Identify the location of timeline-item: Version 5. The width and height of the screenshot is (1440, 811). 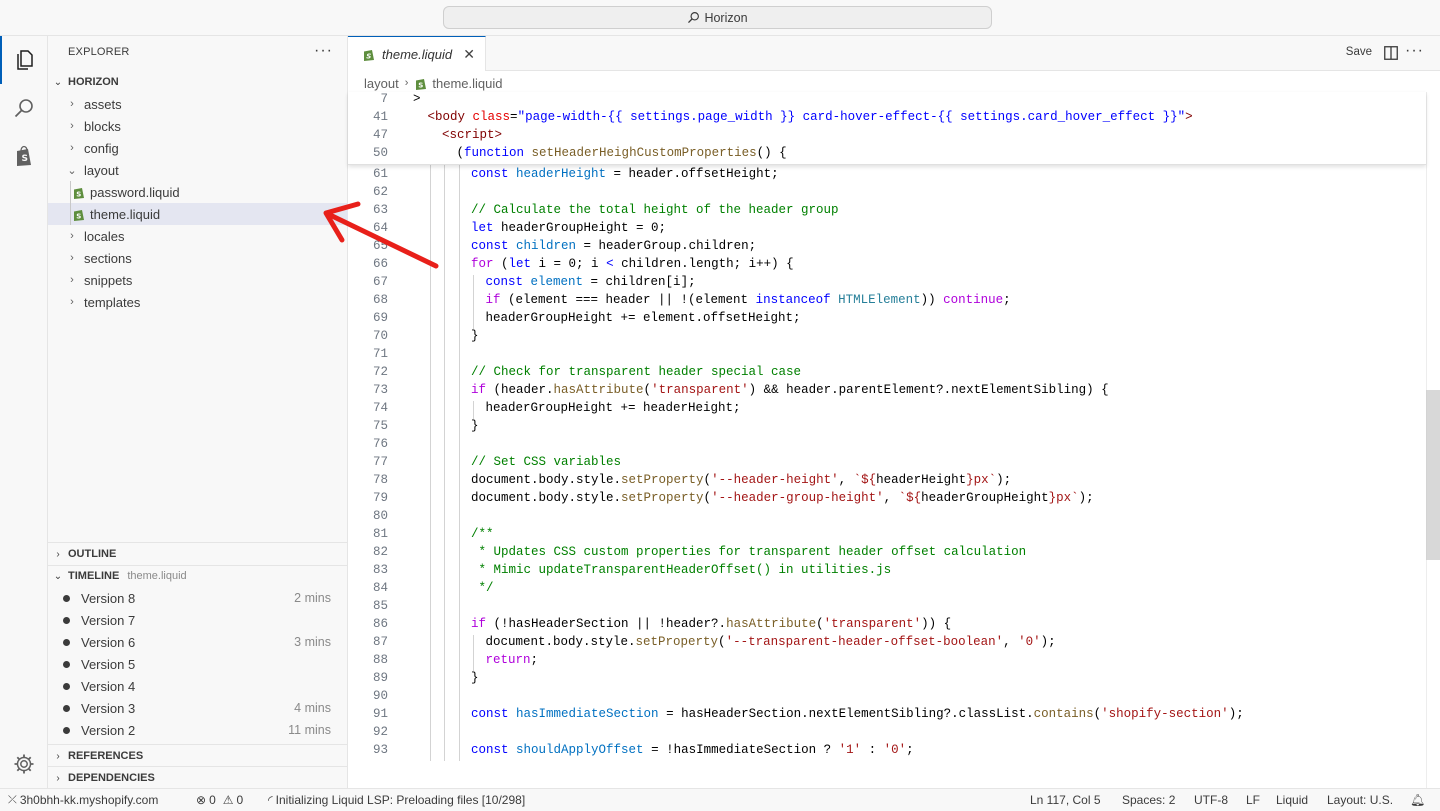
(198, 664).